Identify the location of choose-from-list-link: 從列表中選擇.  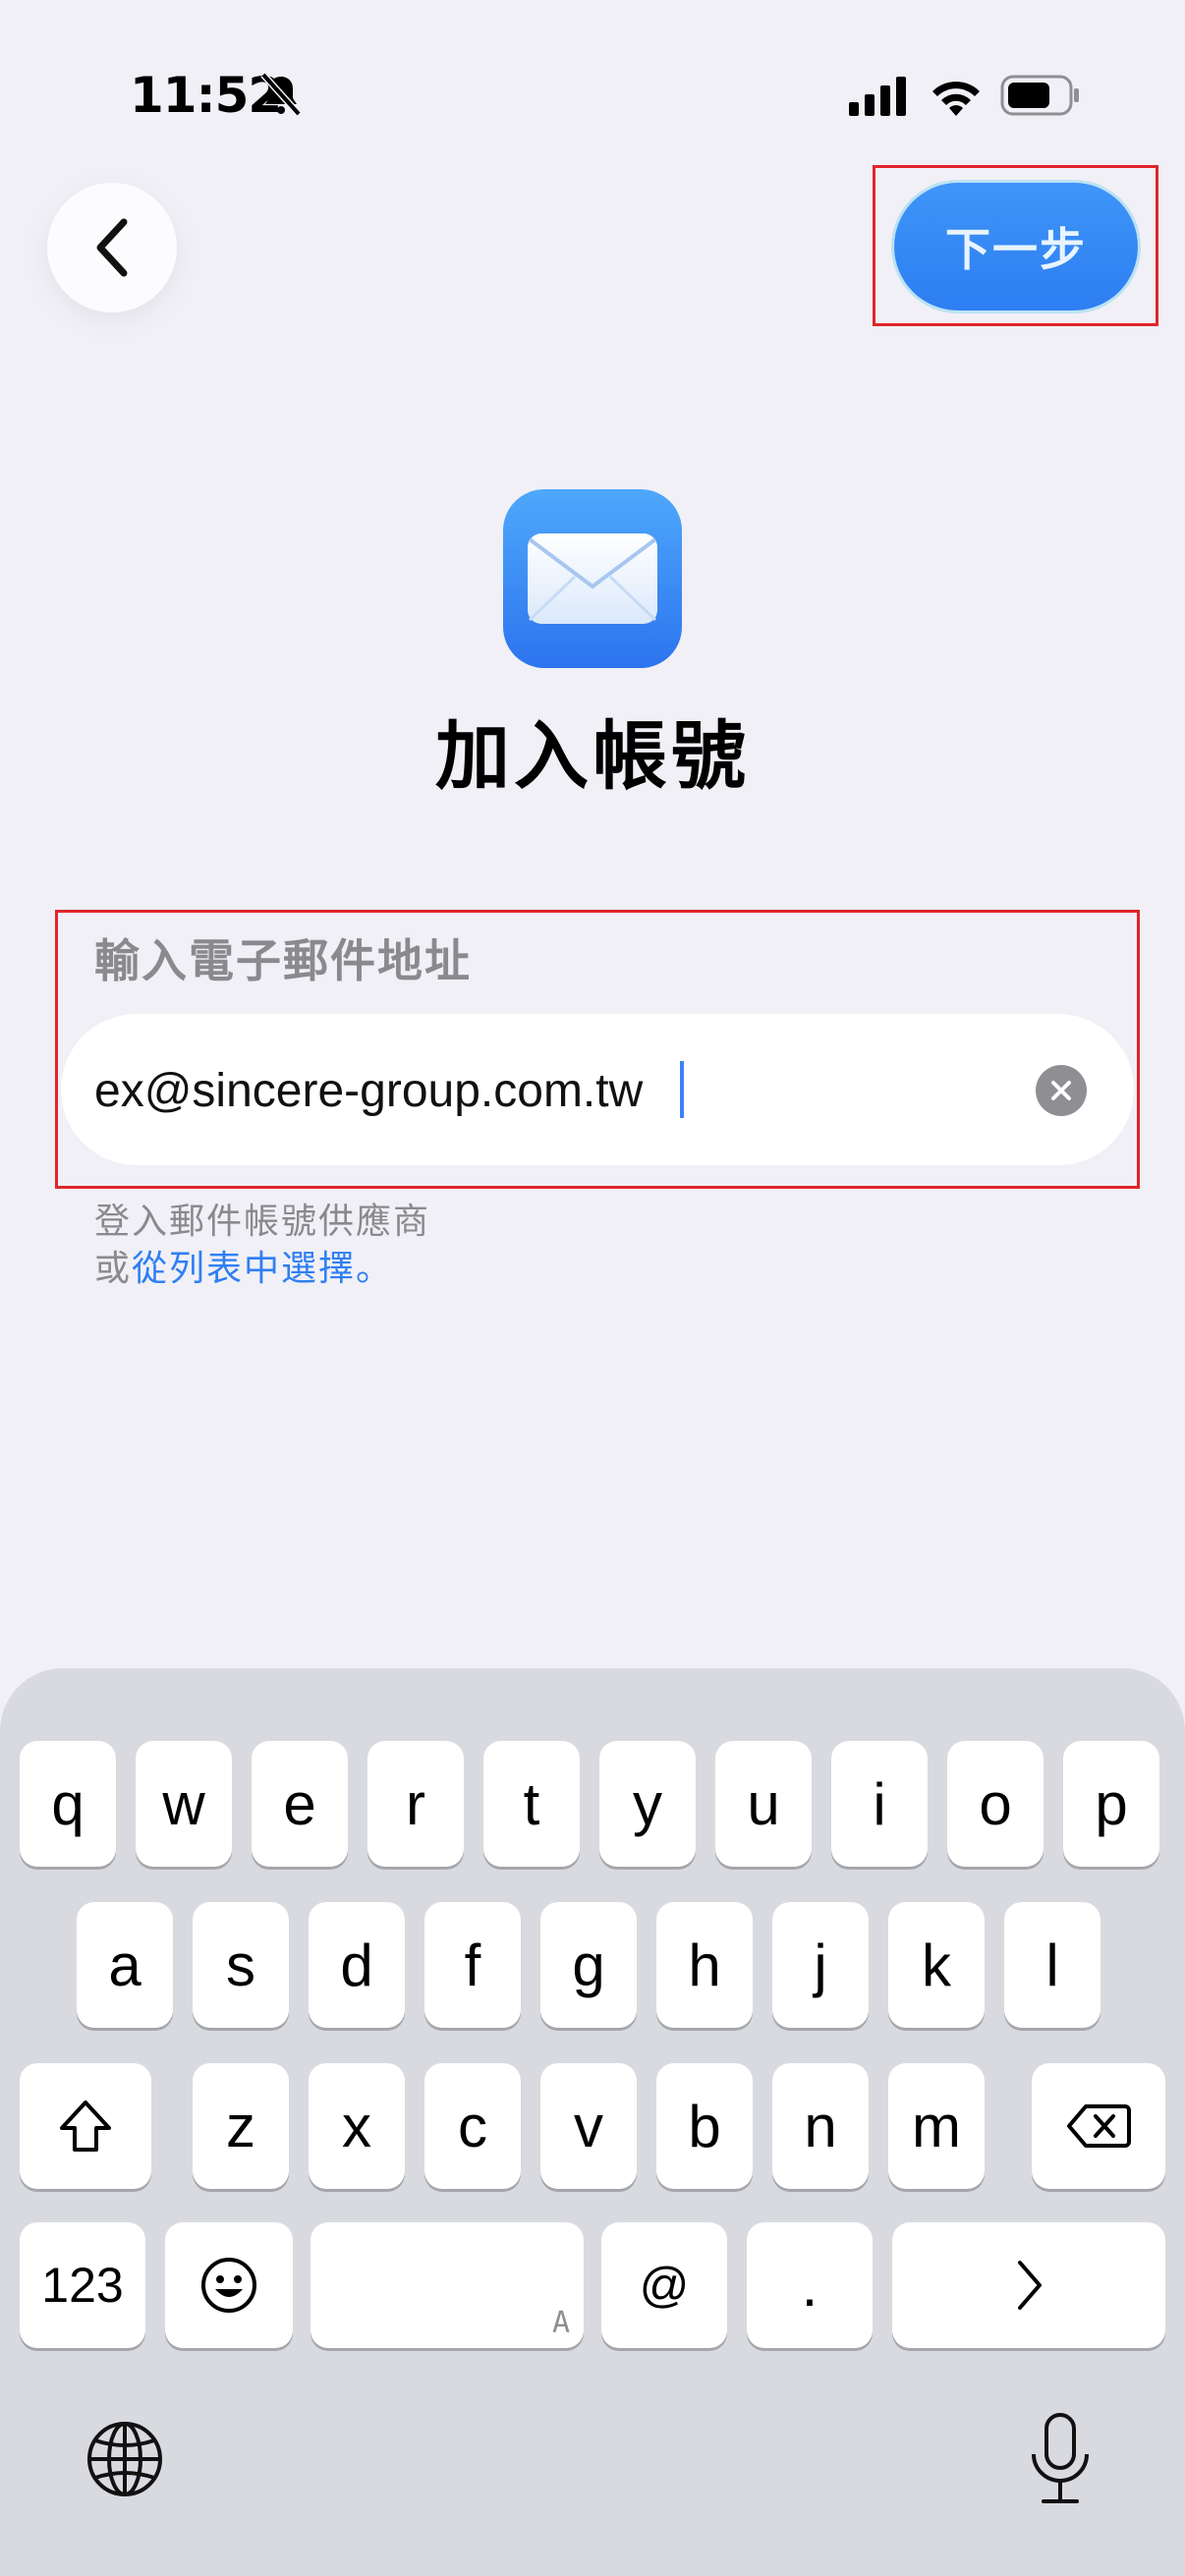
(244, 1269).